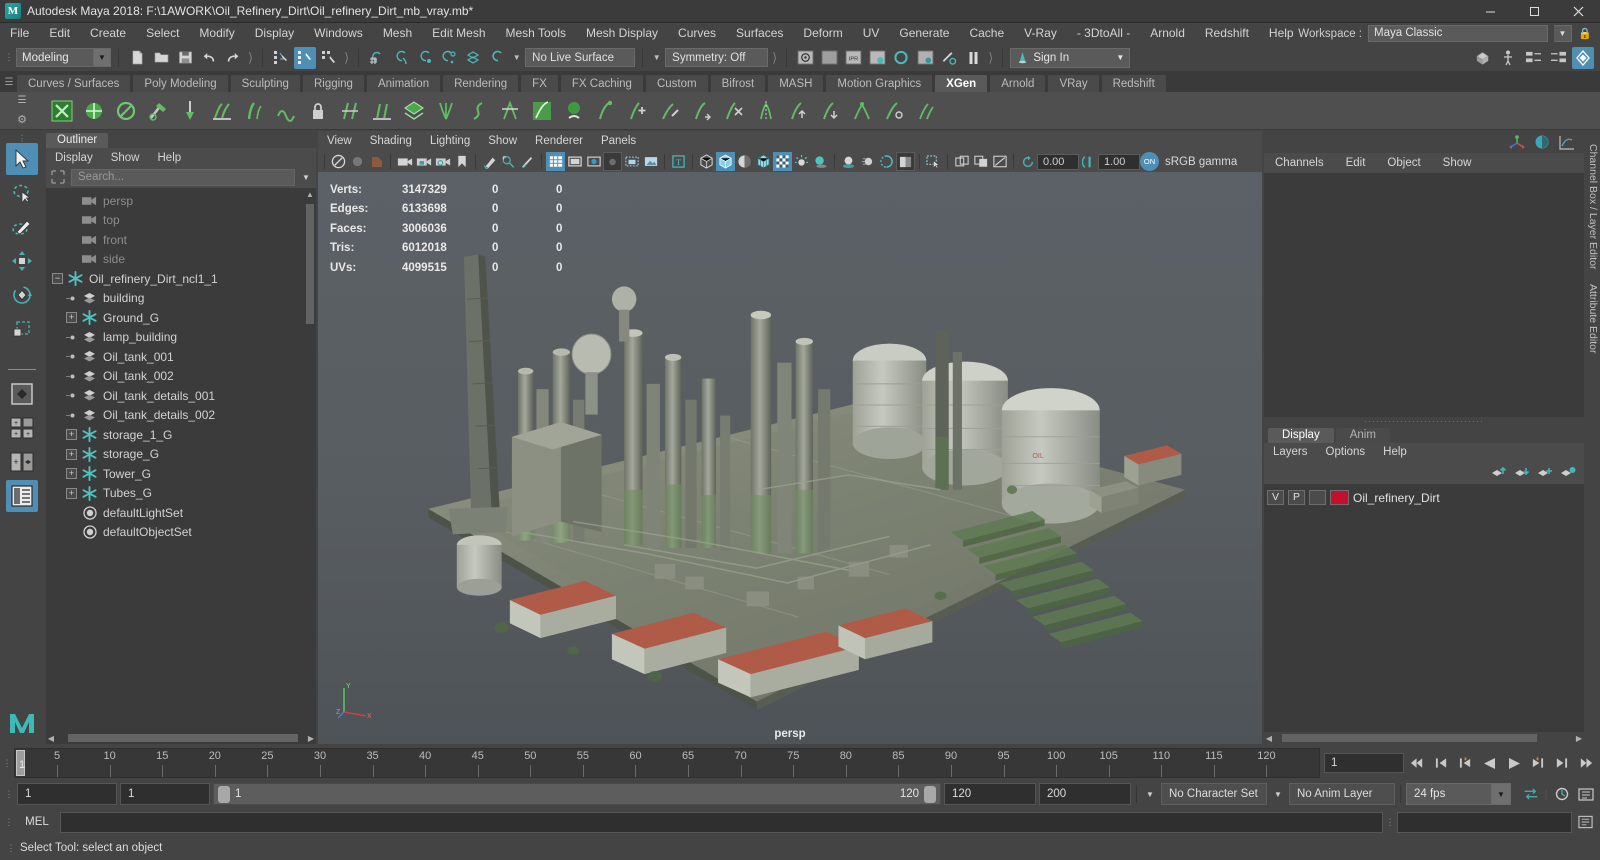 The image size is (1600, 860). What do you see at coordinates (886, 161) in the screenshot?
I see `anti-aliasing-icon` at bounding box center [886, 161].